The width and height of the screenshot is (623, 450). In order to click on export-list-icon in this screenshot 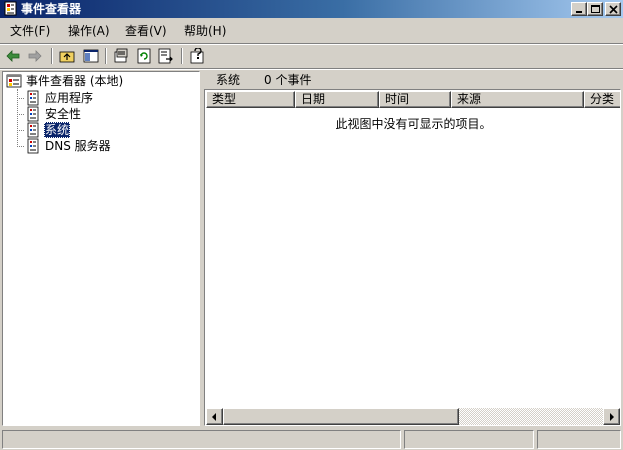, I will do `click(165, 56)`.